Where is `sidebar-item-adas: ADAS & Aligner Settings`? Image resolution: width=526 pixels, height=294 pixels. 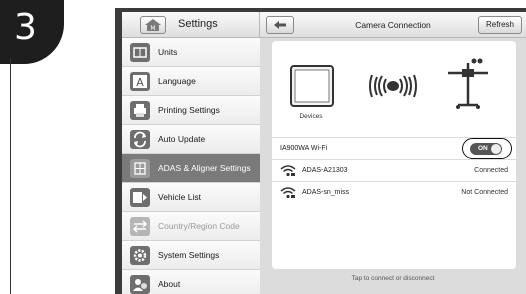
sidebar-item-adas: ADAS & Aligner Settings is located at coordinates (191, 168).